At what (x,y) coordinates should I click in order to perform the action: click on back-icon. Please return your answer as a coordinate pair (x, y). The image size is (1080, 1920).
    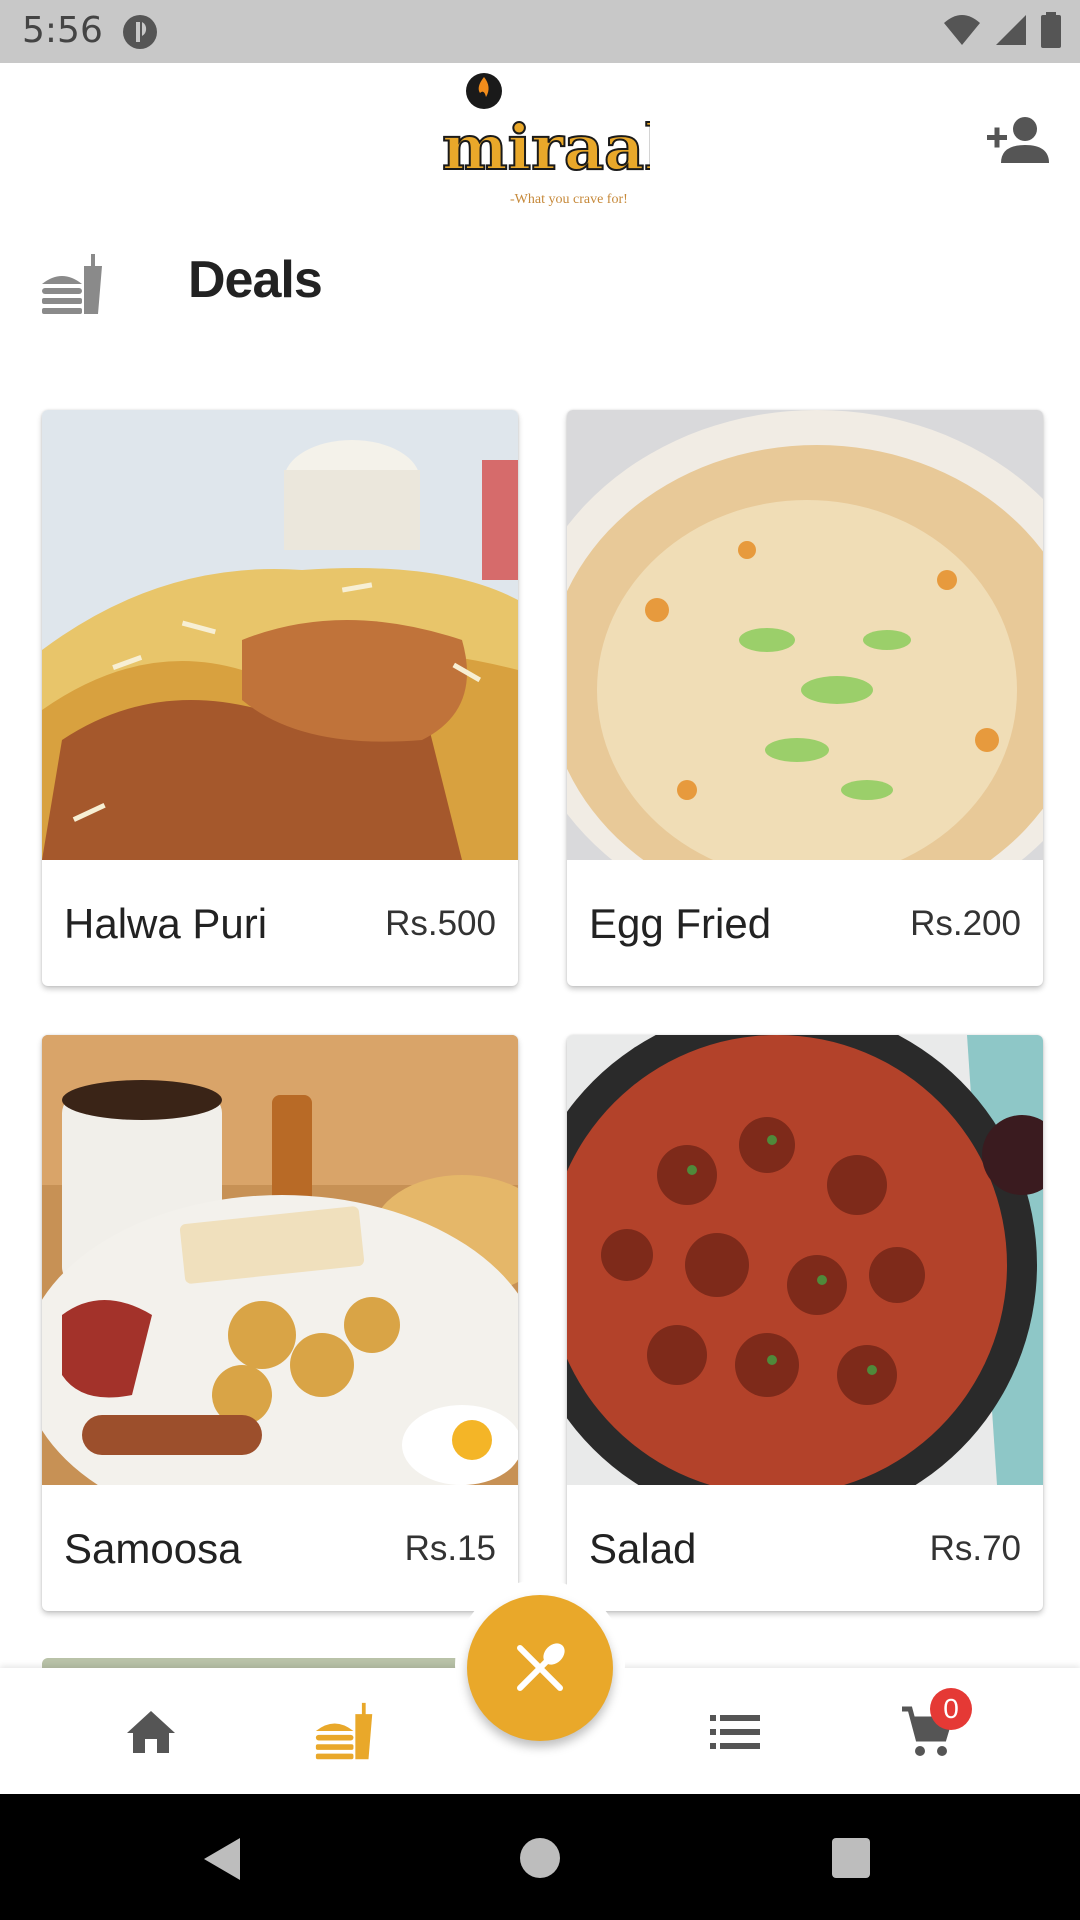
    Looking at the image, I should click on (222, 1859).